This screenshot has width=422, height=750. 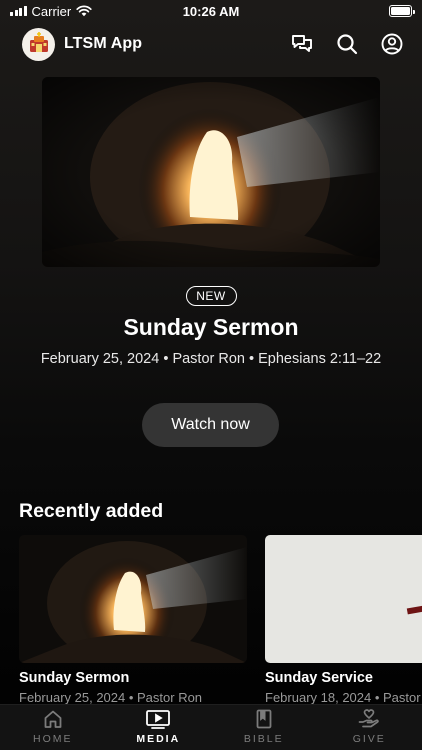 I want to click on media-card-title: Sunday Sermon, so click(x=74, y=678).